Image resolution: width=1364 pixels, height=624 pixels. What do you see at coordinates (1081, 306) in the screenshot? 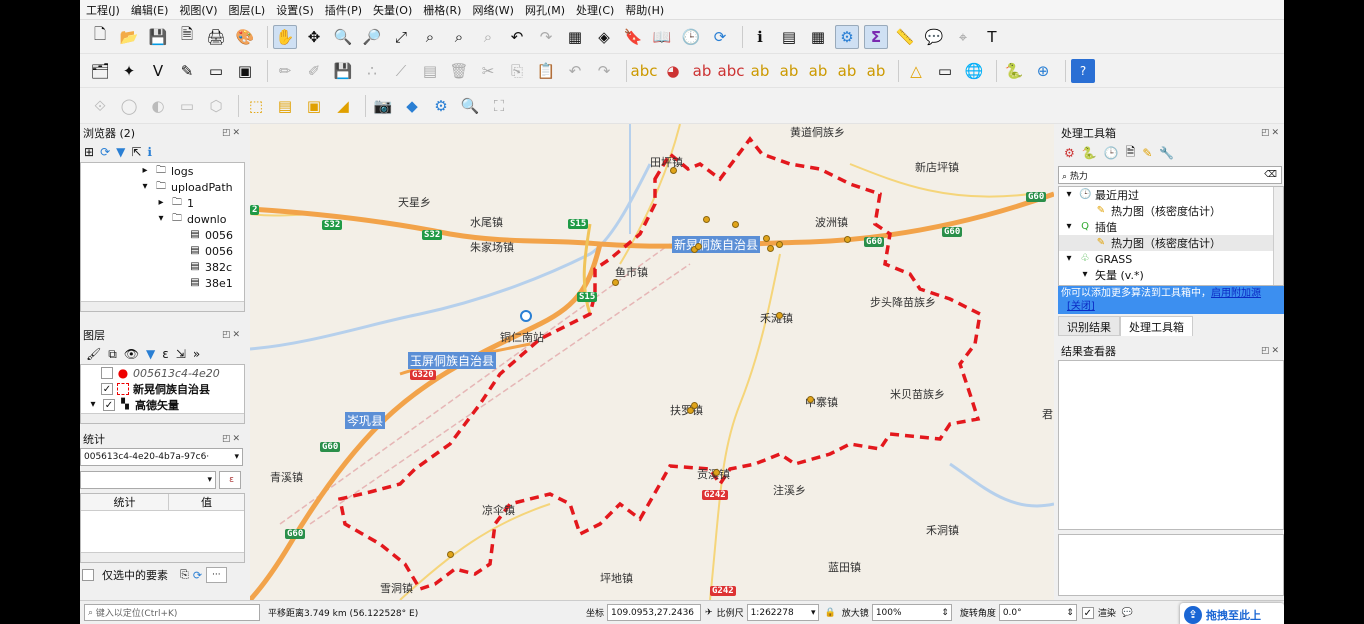
I see `close-notice-link: [关闭]` at bounding box center [1081, 306].